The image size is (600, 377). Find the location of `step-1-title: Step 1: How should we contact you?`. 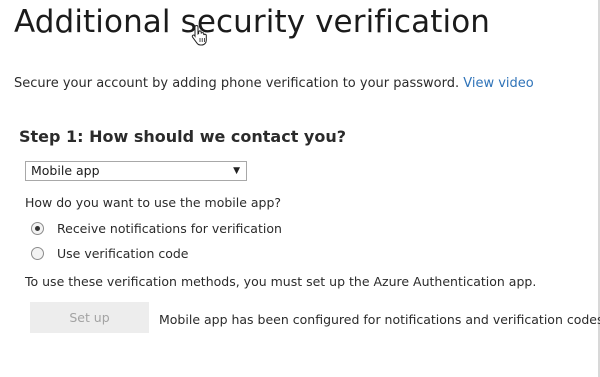

step-1-title: Step 1: How should we contact you? is located at coordinates (182, 136).